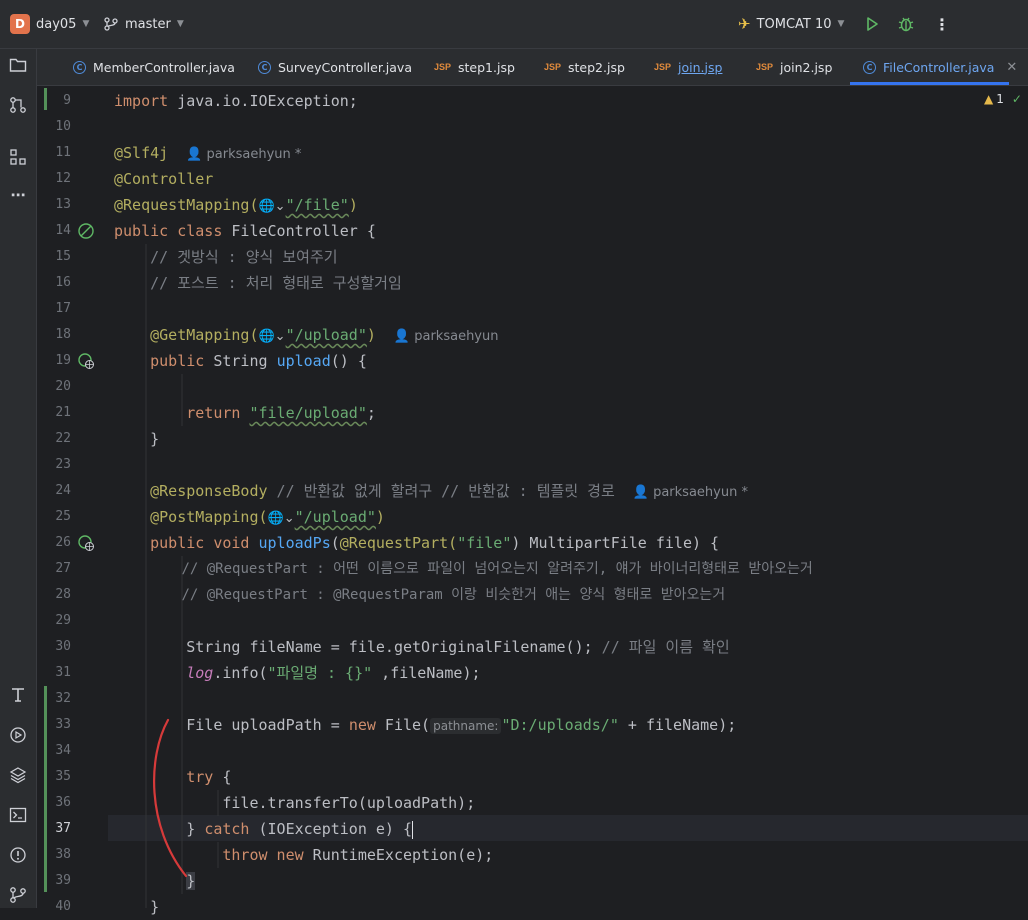 This screenshot has height=920, width=1028. Describe the element at coordinates (317, 205) in the screenshot. I see `string: "/file"` at that location.